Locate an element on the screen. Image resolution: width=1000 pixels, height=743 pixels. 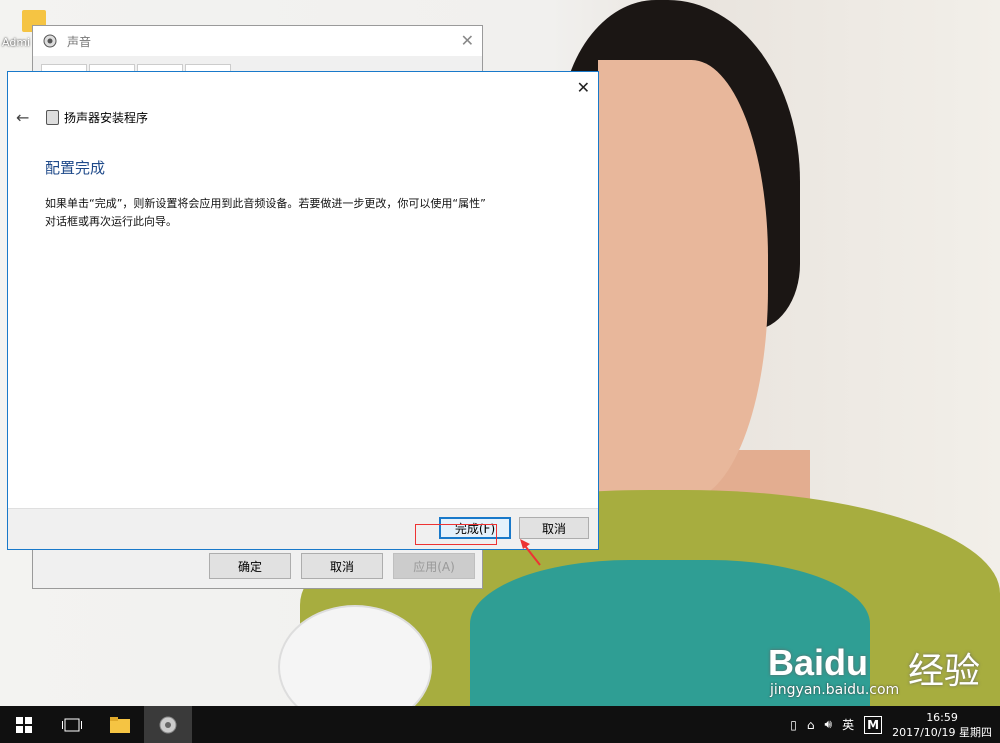
folder-icon is located at coordinates (120, 724).